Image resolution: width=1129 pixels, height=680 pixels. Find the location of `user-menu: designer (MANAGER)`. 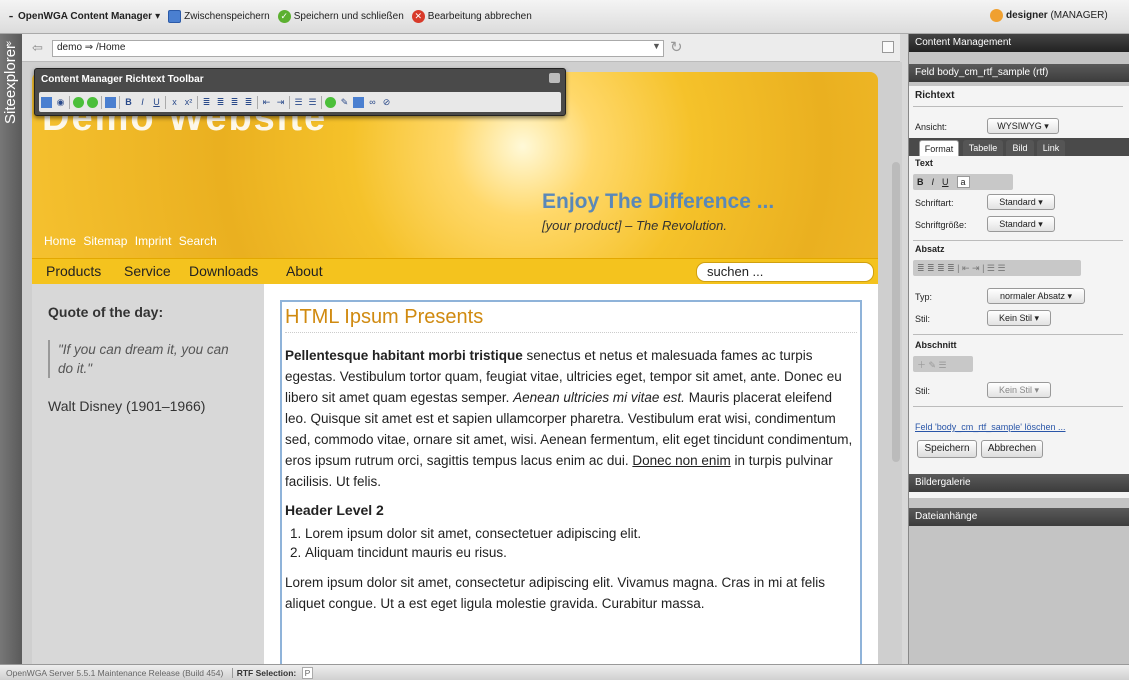

user-menu: designer (MANAGER) is located at coordinates (1049, 15).